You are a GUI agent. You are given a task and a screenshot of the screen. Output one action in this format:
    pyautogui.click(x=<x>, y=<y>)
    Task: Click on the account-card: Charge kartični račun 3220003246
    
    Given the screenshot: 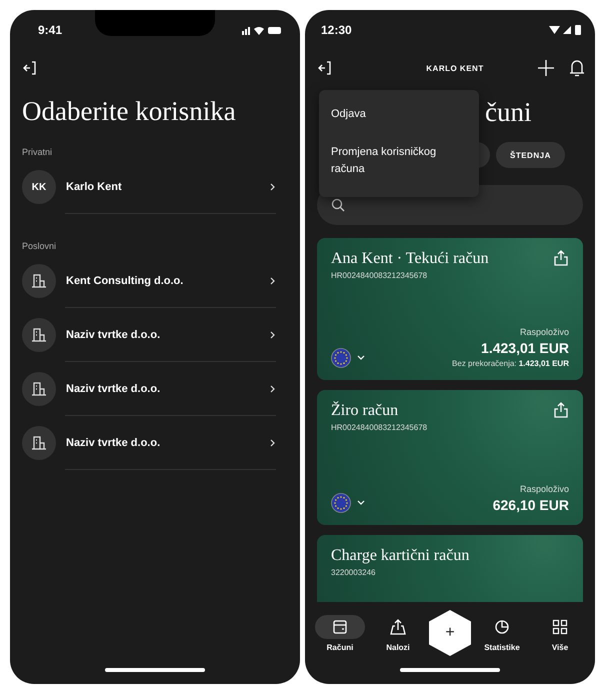 What is the action you would take?
    pyautogui.click(x=450, y=568)
    